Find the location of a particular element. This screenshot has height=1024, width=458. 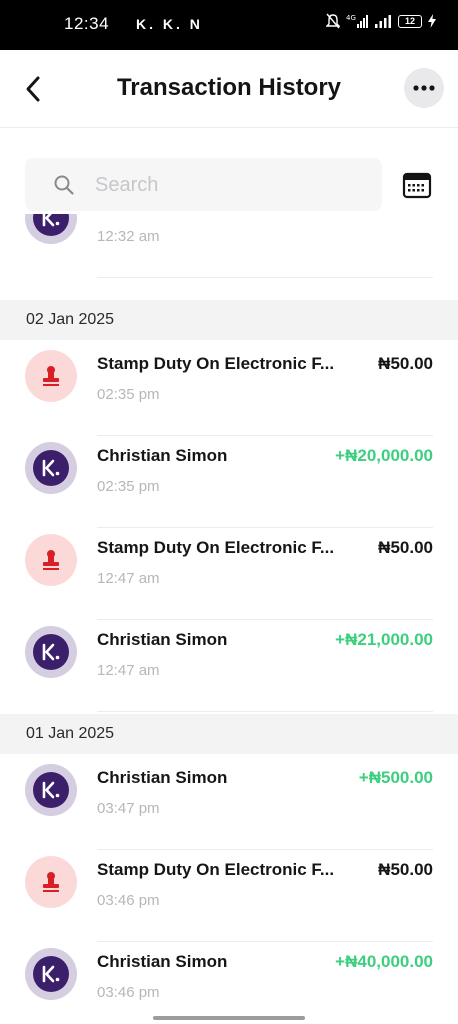

transaction-time: 12:32 am is located at coordinates (128, 236).